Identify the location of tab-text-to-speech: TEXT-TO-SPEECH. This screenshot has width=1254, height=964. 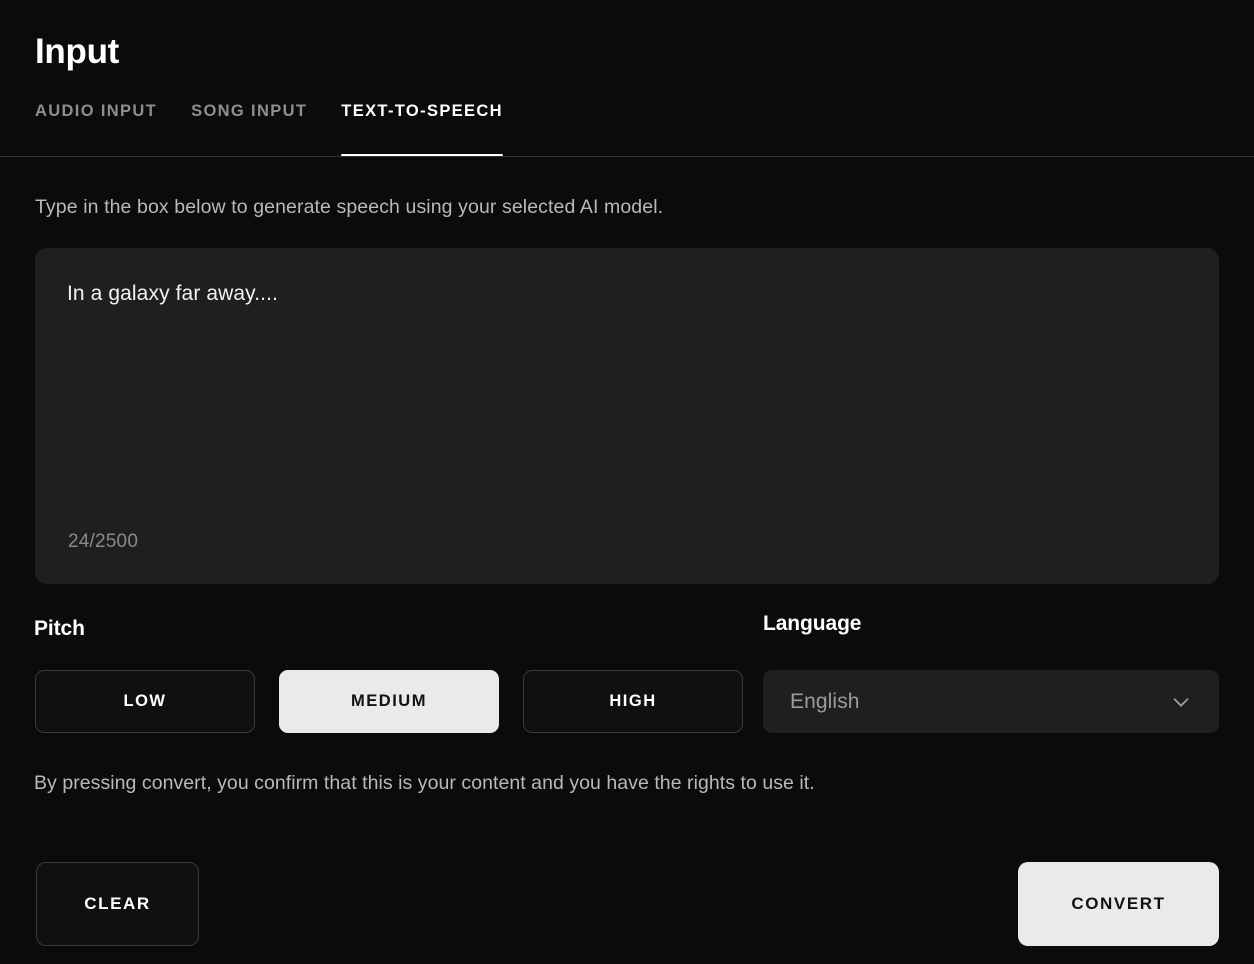
(422, 128).